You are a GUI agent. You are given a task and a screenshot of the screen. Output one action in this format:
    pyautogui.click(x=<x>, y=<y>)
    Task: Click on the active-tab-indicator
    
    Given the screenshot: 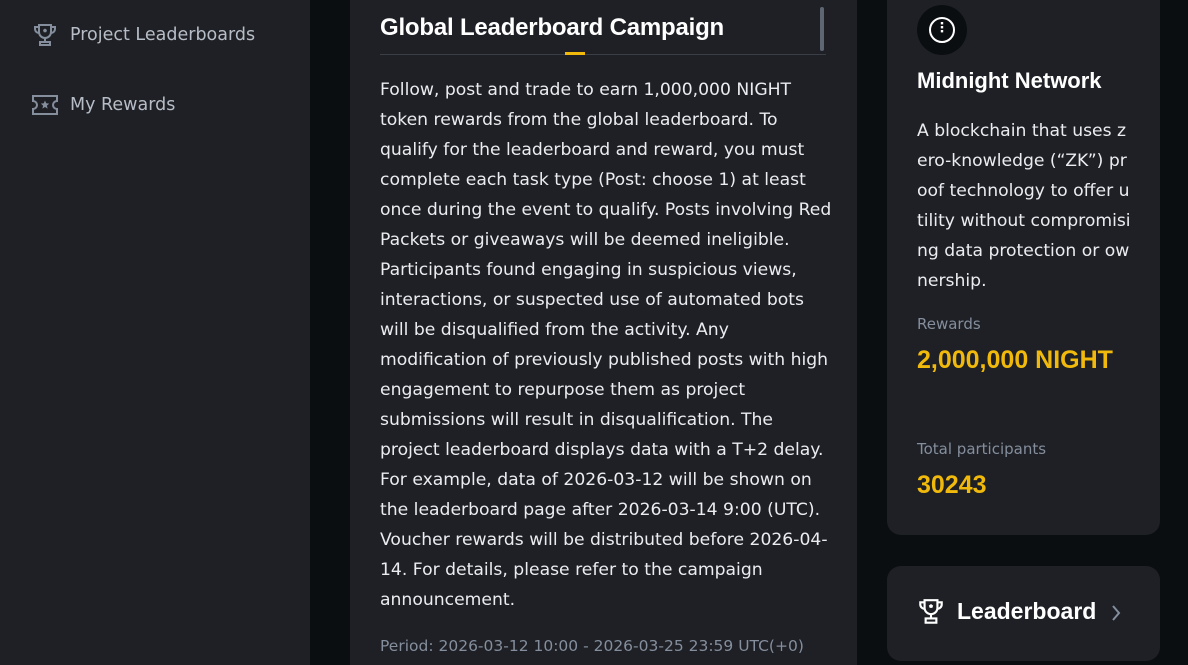 What is the action you would take?
    pyautogui.click(x=575, y=53)
    